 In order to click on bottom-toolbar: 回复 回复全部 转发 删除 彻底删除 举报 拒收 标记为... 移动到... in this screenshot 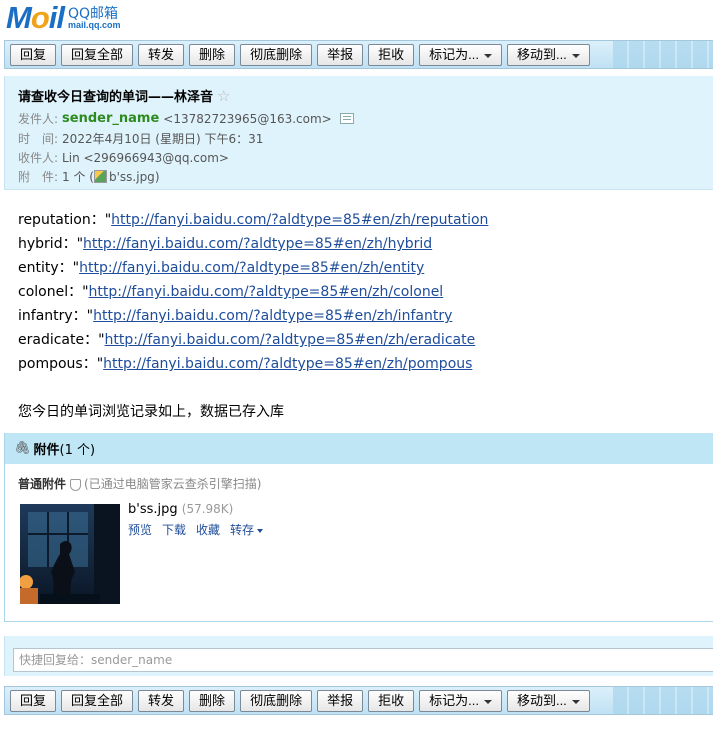, I will do `click(358, 700)`.